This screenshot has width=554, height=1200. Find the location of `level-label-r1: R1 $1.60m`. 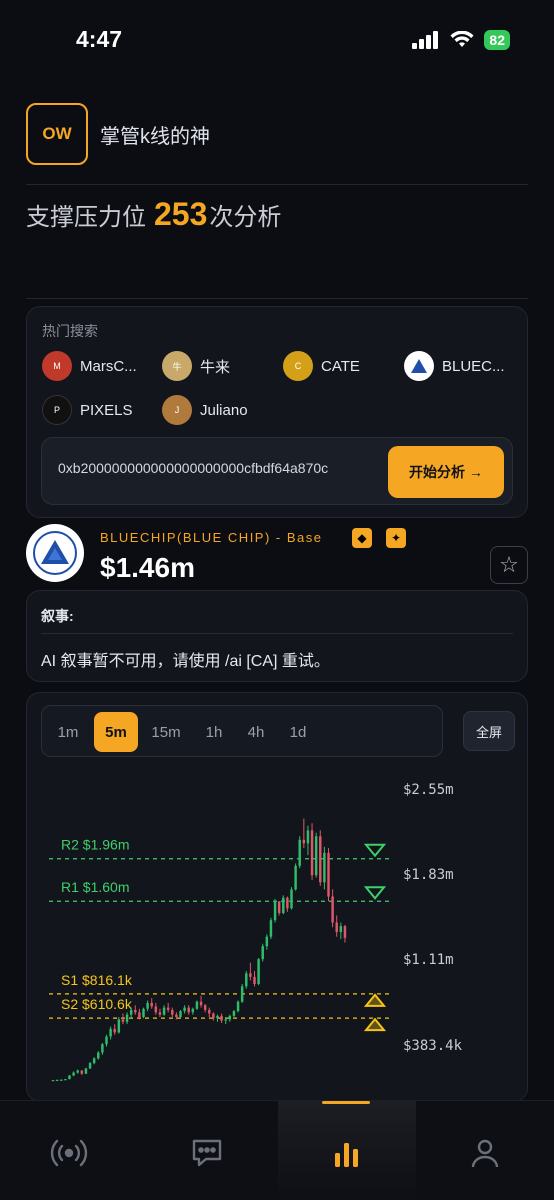

level-label-r1: R1 $1.60m is located at coordinates (95, 887).